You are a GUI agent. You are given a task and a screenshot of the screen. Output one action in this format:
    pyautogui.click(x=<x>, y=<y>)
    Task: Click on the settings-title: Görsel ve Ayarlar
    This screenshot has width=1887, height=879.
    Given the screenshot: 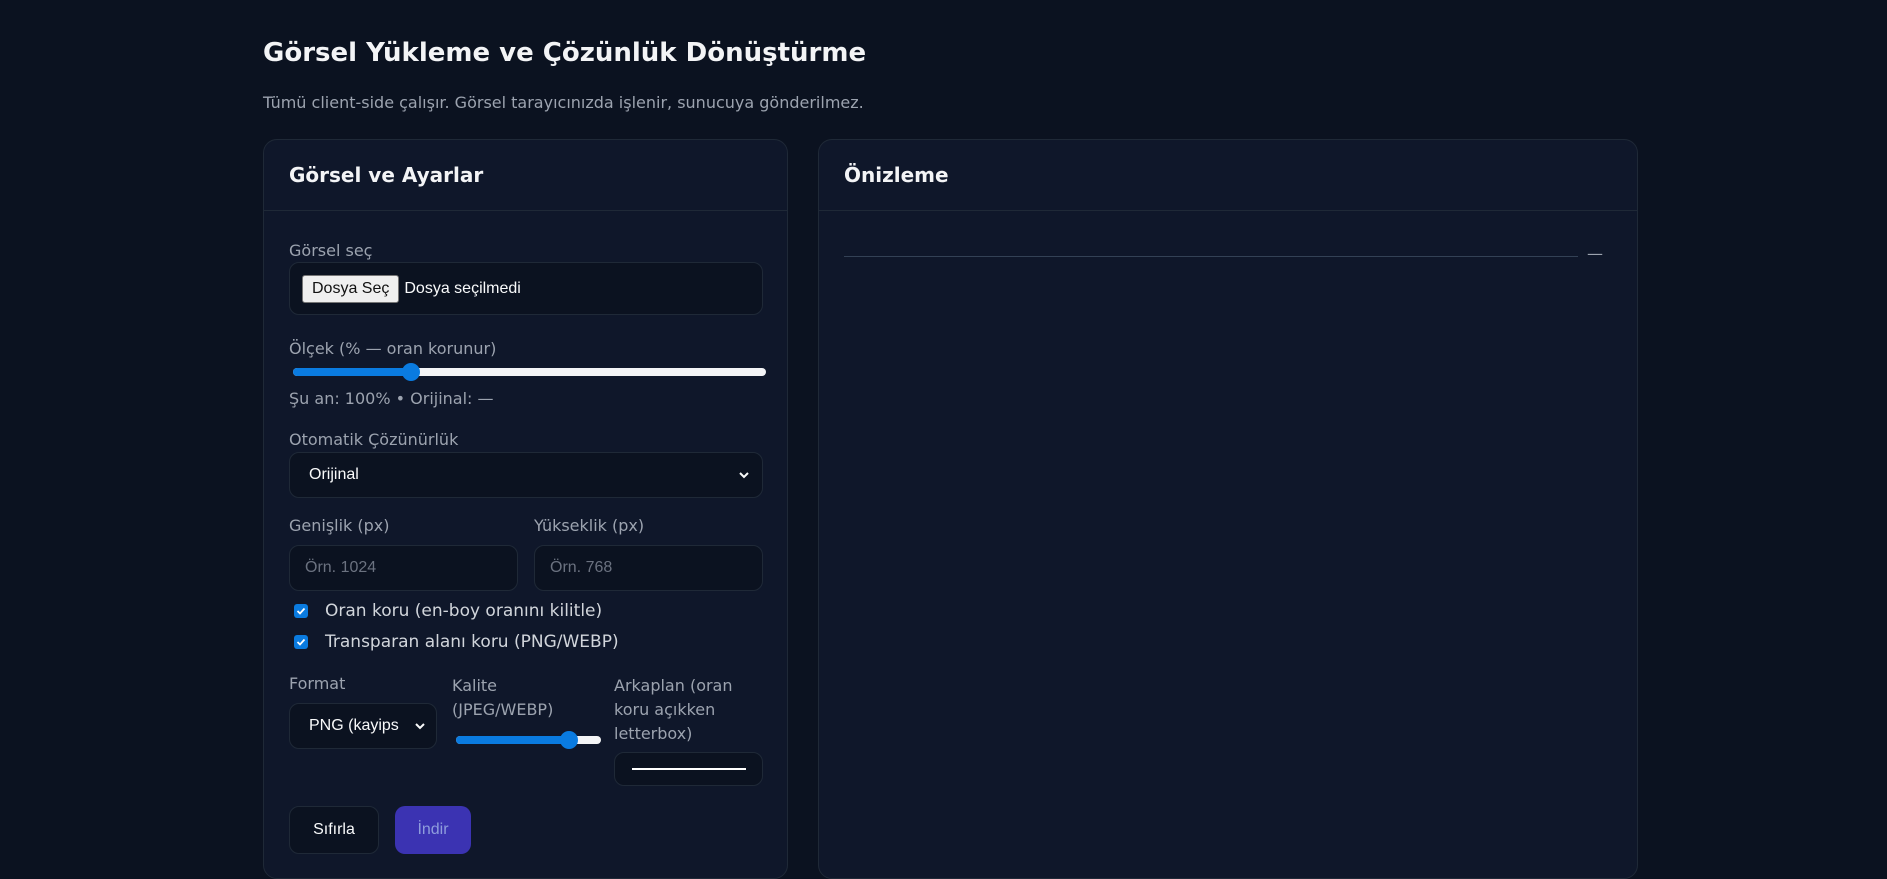 What is the action you would take?
    pyautogui.click(x=386, y=175)
    